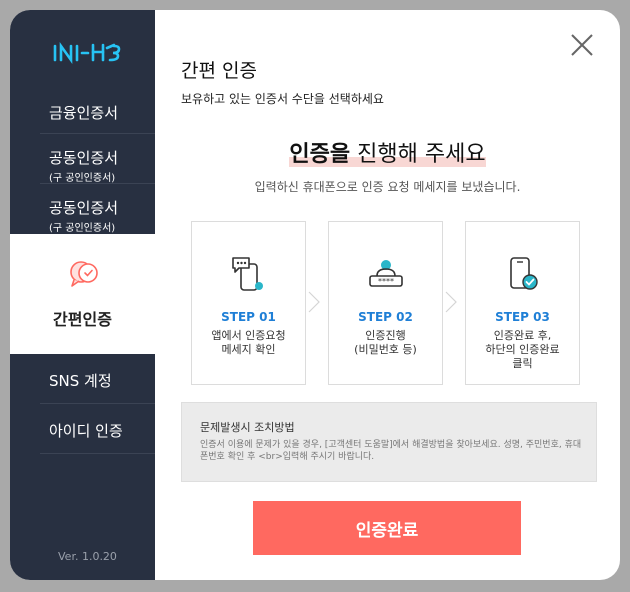  What do you see at coordinates (249, 276) in the screenshot?
I see `phone-message-icon` at bounding box center [249, 276].